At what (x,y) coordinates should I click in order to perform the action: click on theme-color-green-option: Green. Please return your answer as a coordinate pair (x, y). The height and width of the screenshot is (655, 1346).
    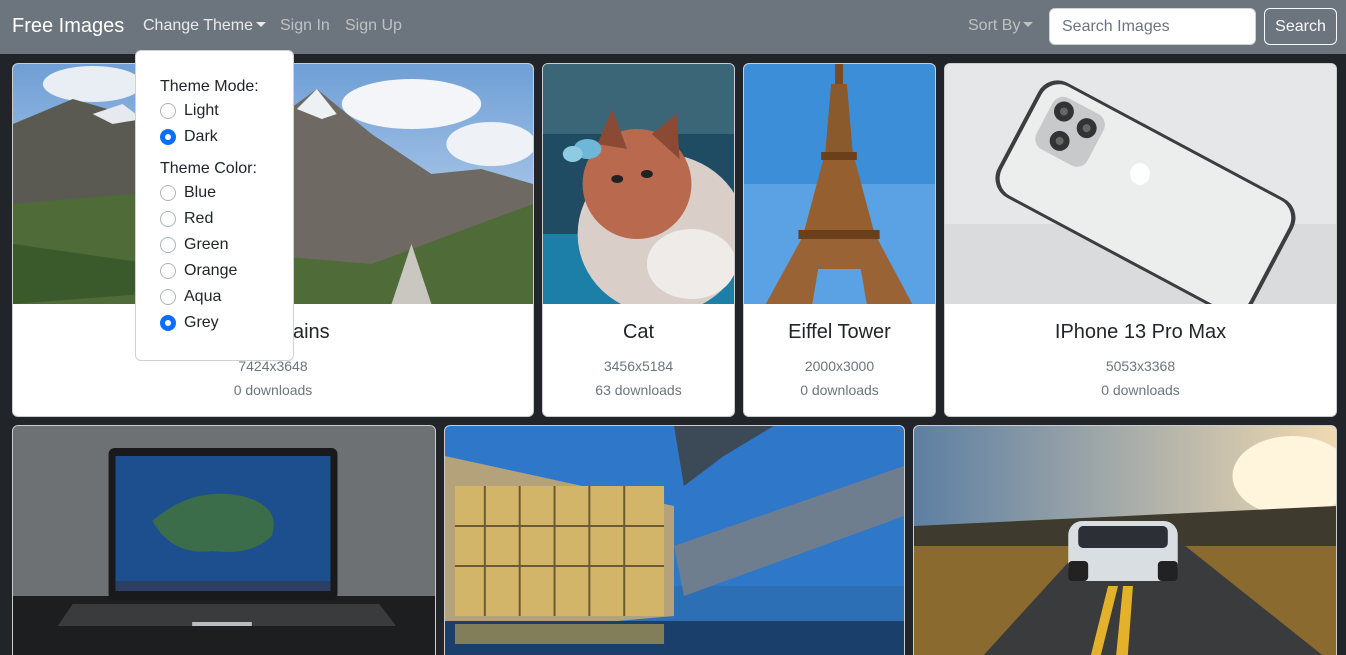
    Looking at the image, I should click on (194, 245).